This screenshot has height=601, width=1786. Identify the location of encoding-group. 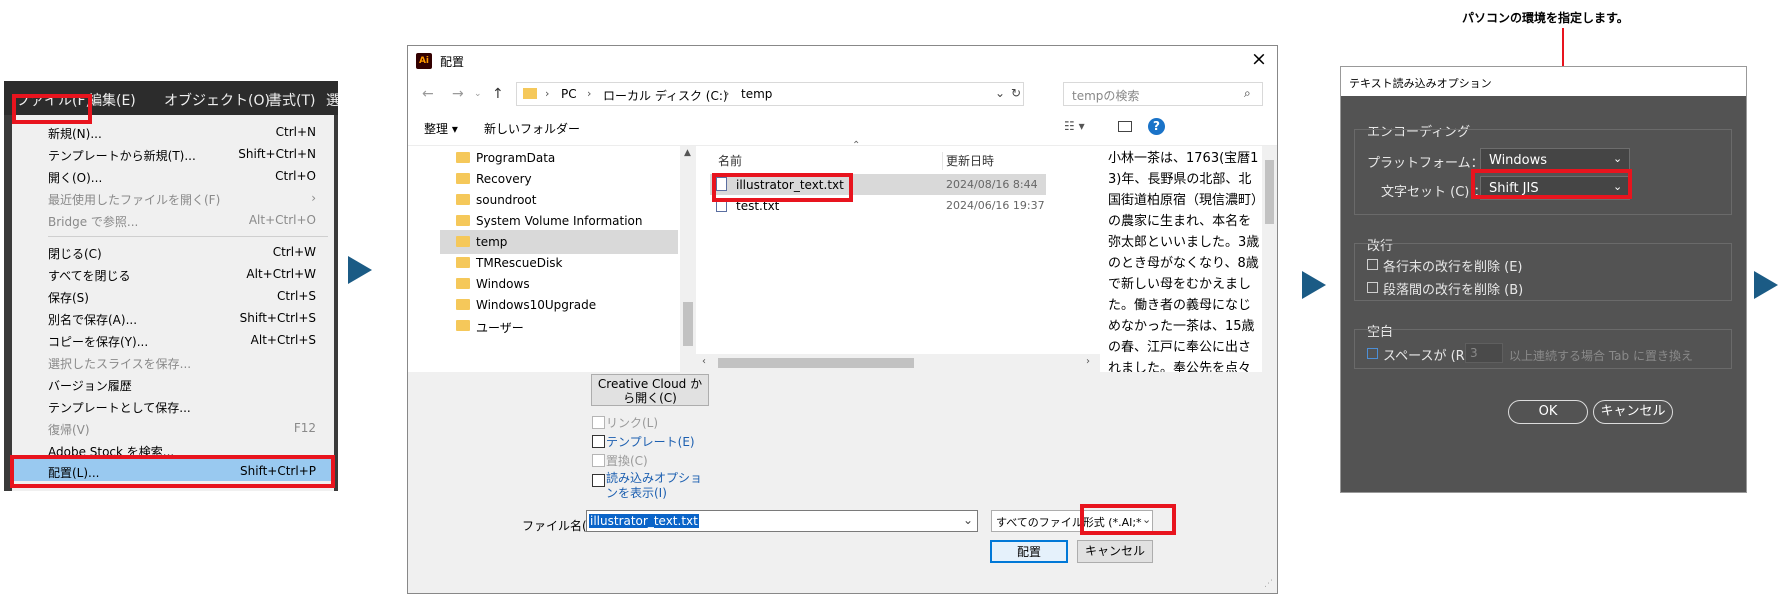
(1543, 172).